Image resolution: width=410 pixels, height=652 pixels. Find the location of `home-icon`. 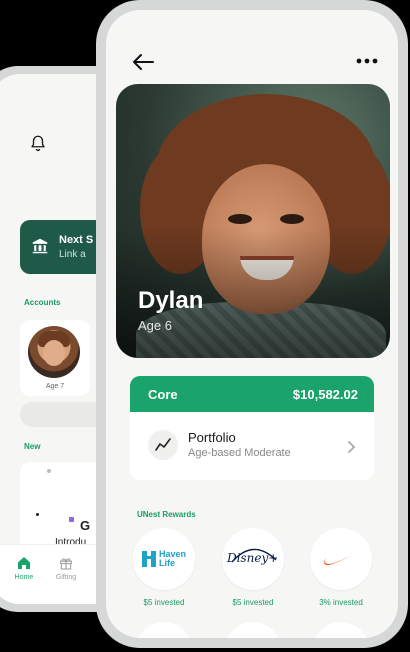

home-icon is located at coordinates (24, 563).